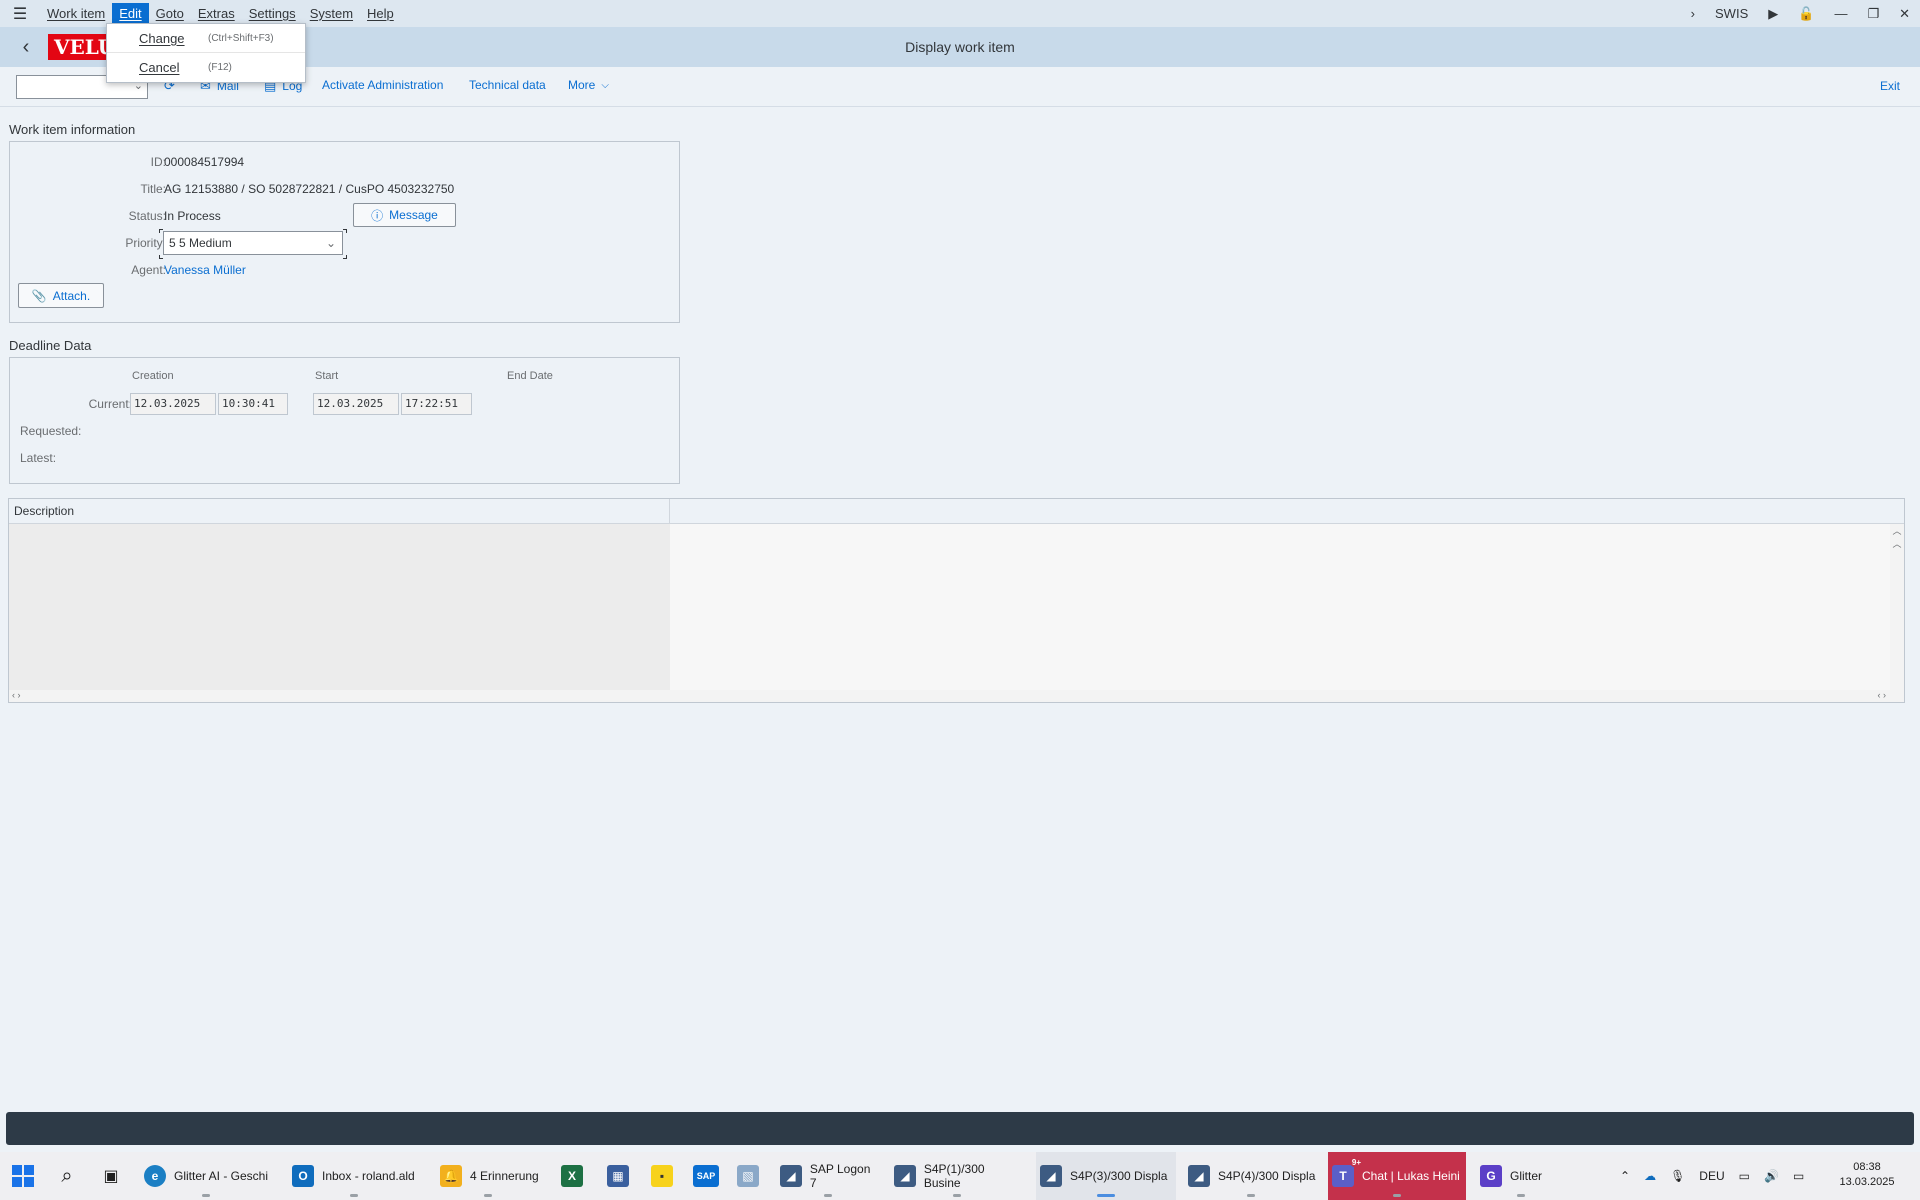 The width and height of the screenshot is (1920, 1200). Describe the element at coordinates (1356, 1162) in the screenshot. I see `notification-badge: 9+` at that location.